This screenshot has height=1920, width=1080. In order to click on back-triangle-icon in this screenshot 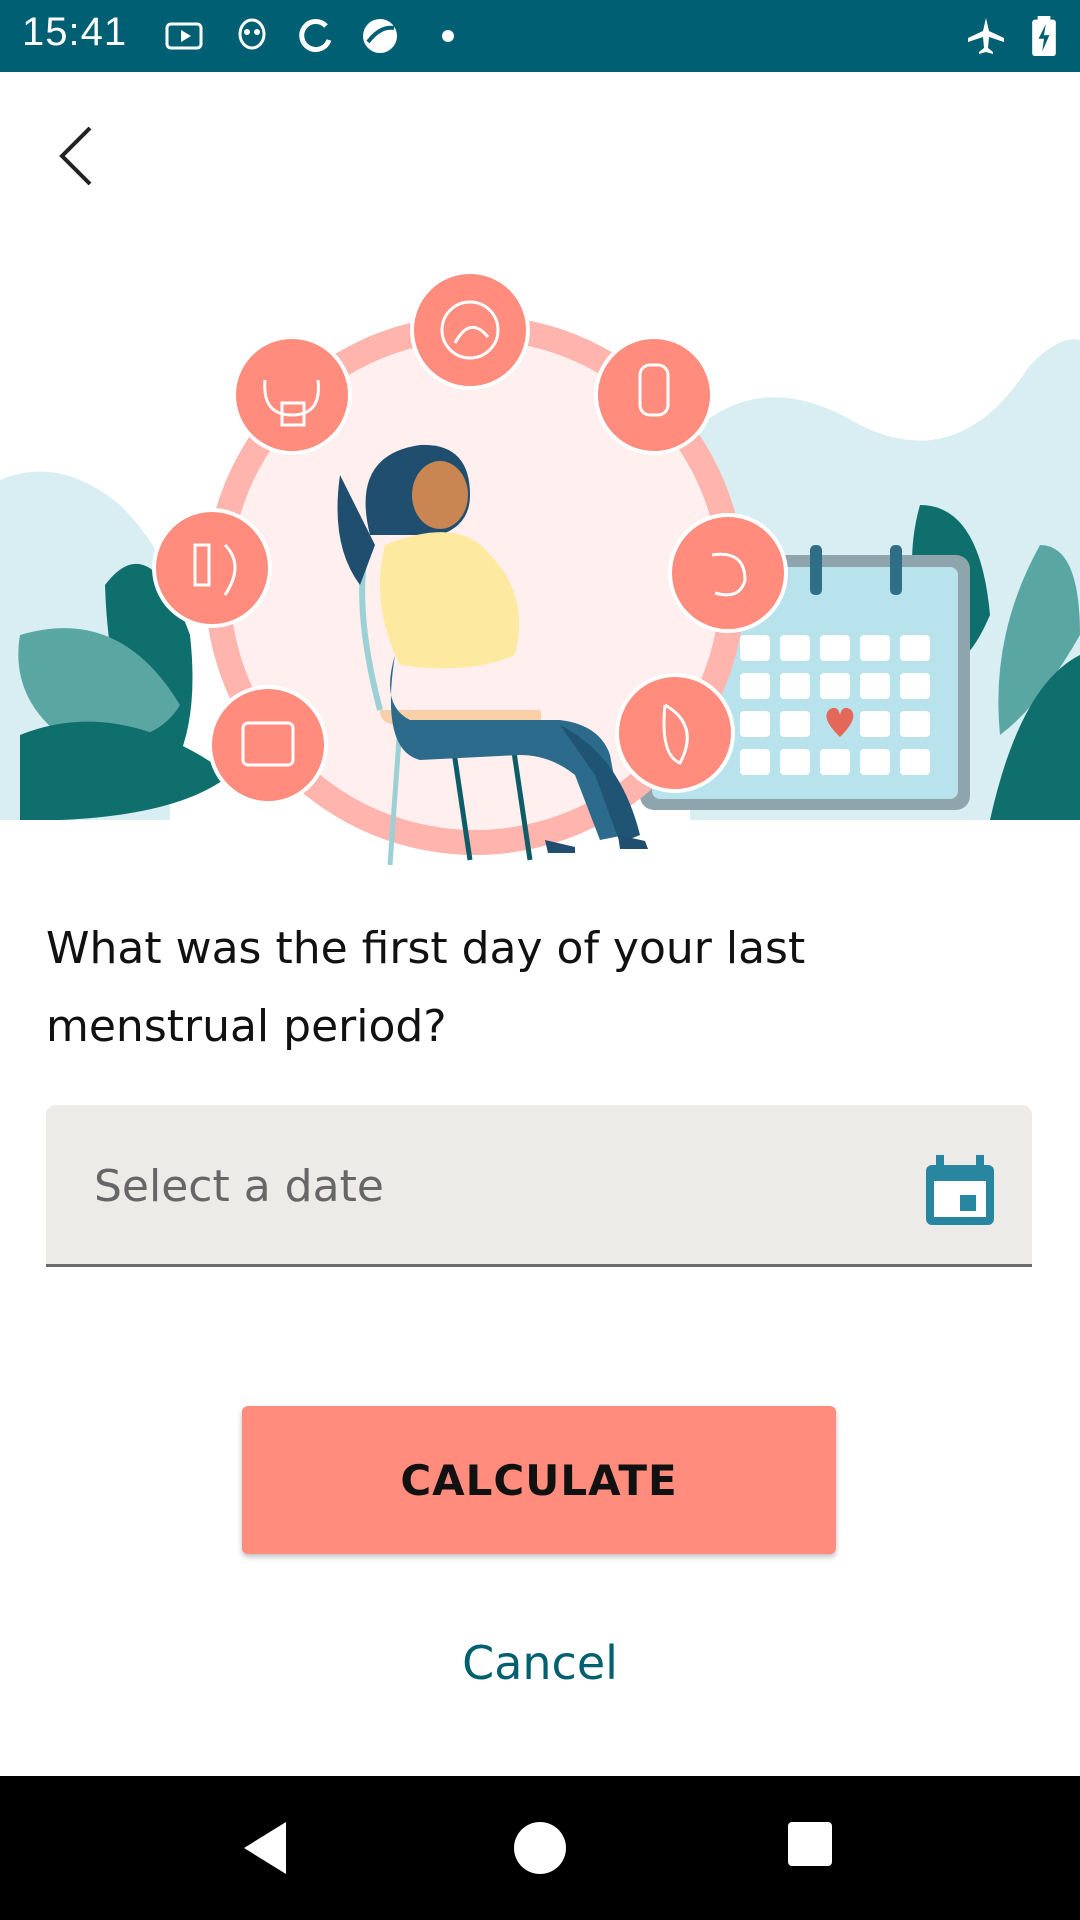, I will do `click(268, 1848)`.